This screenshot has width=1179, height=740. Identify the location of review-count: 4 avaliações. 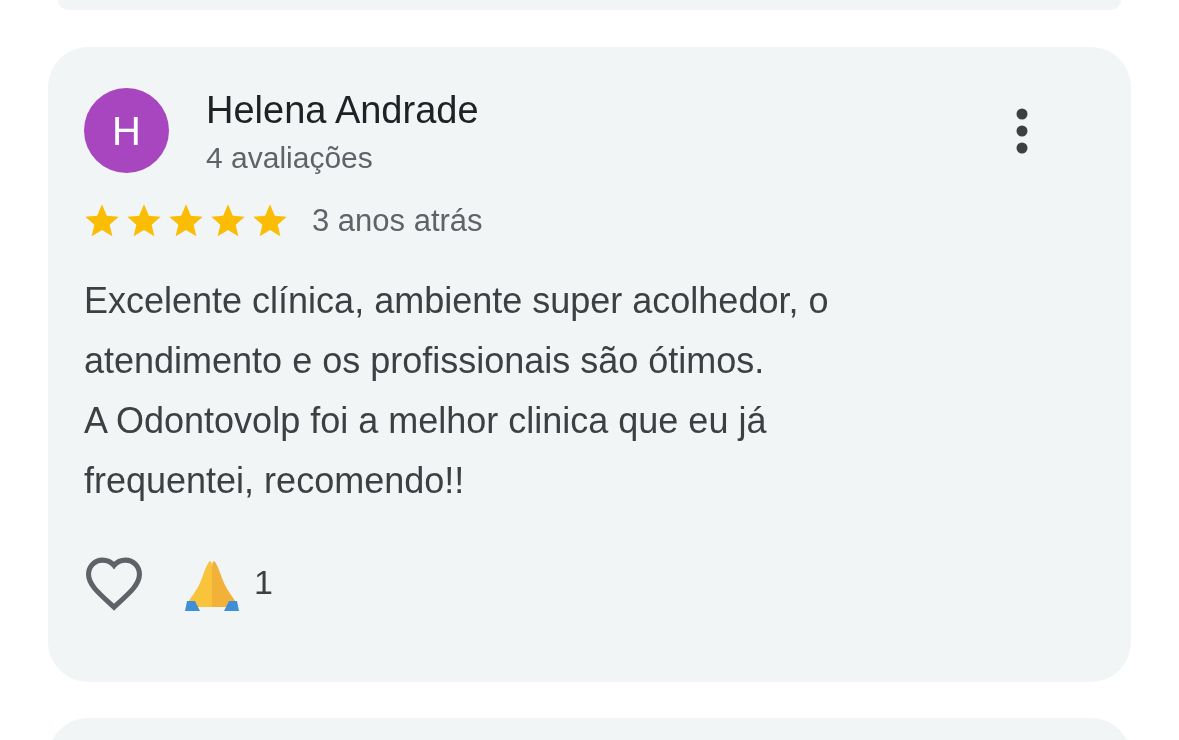
(290, 158).